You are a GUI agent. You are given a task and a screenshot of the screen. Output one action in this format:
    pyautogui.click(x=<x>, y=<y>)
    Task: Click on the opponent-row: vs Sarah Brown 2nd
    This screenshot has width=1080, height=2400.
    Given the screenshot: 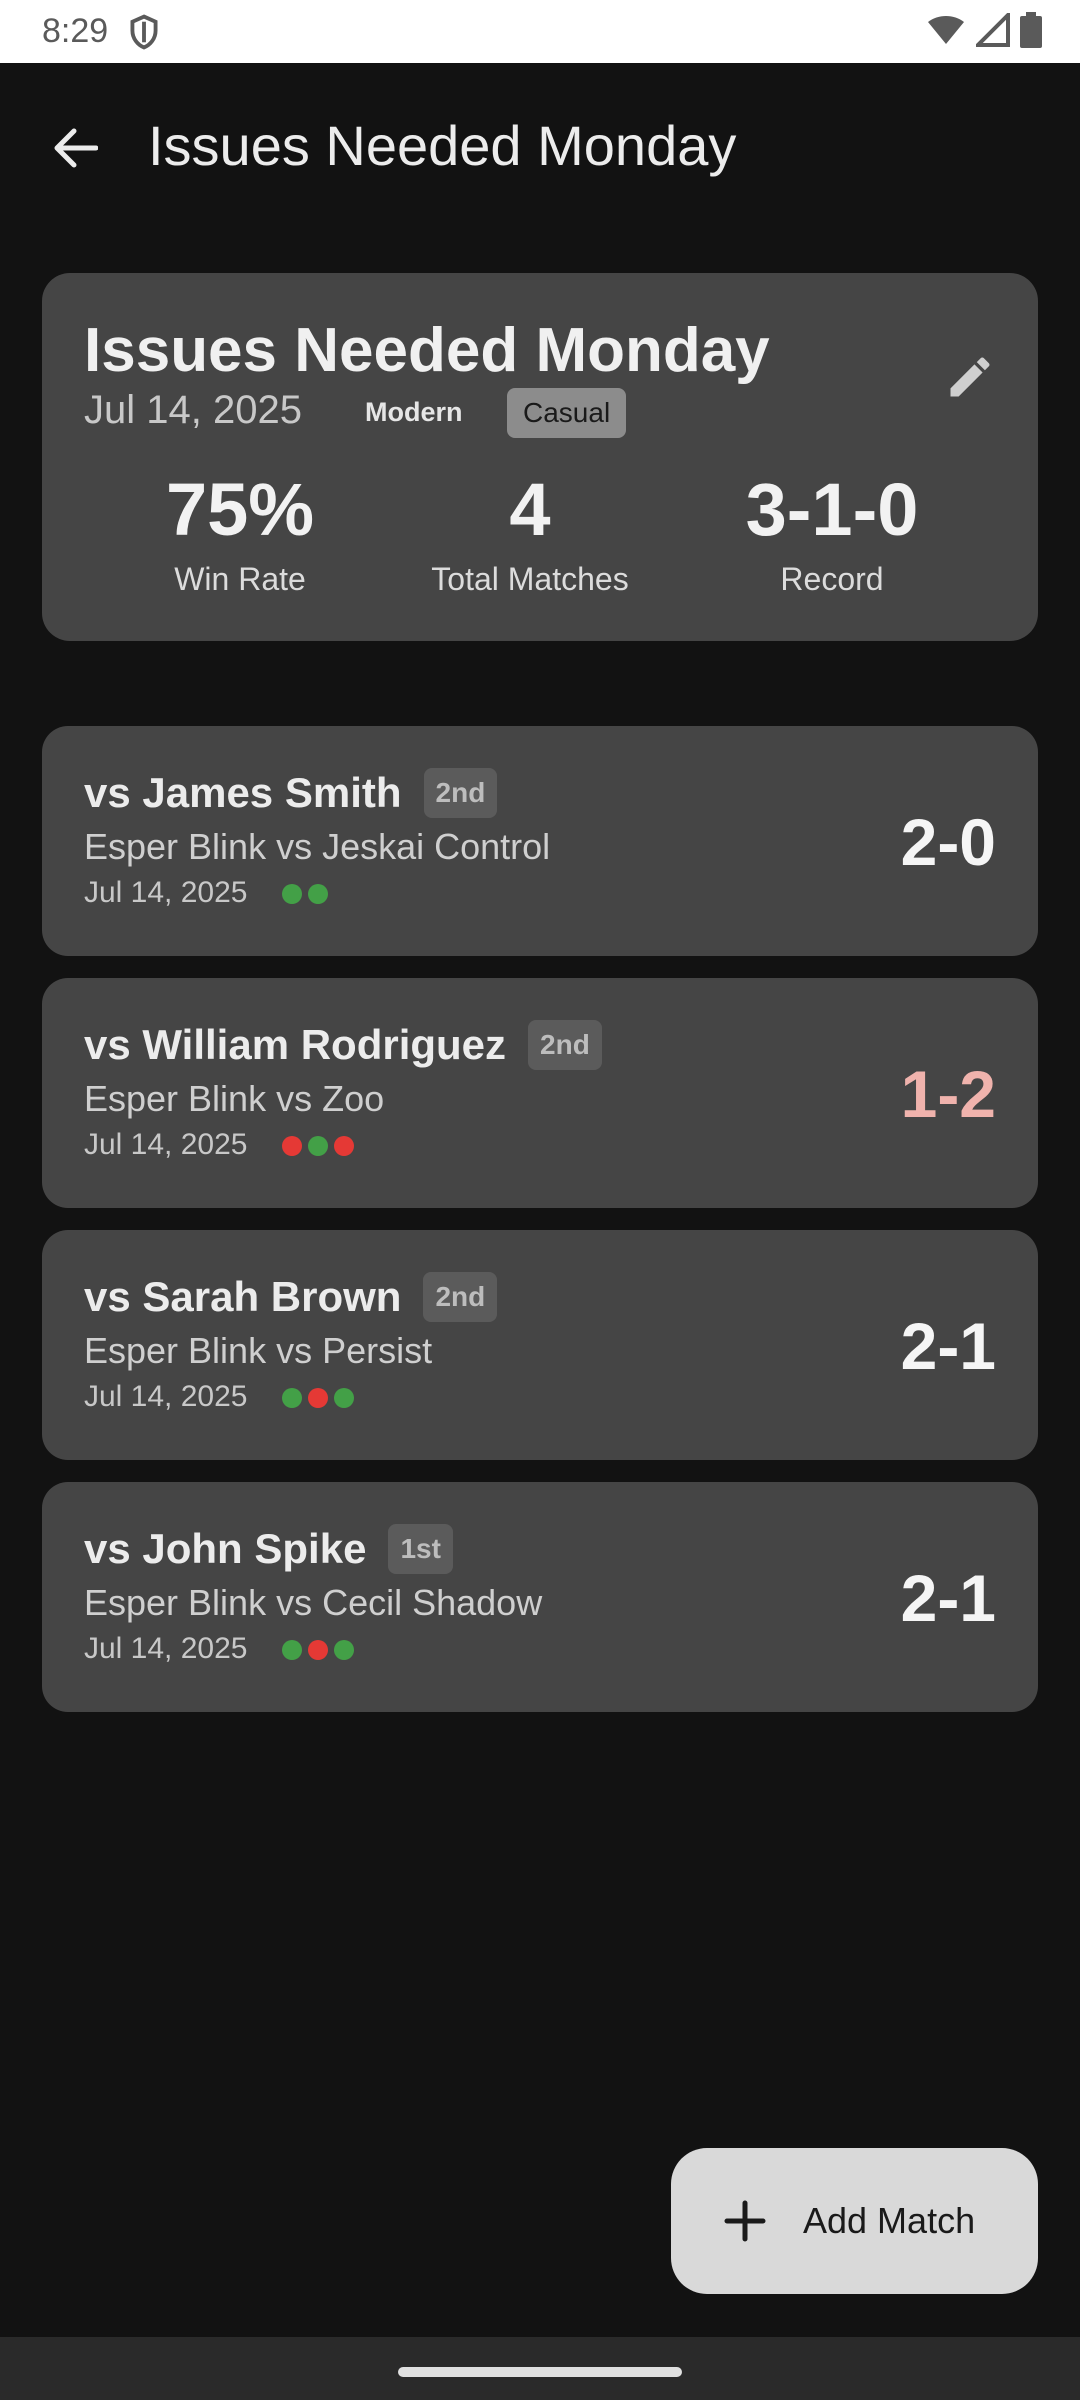 What is the action you would take?
    pyautogui.click(x=291, y=1297)
    